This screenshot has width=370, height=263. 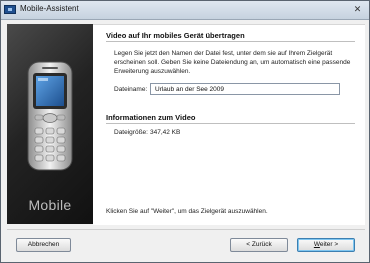 I want to click on filesize-label: Dateigröße:, so click(x=131, y=132).